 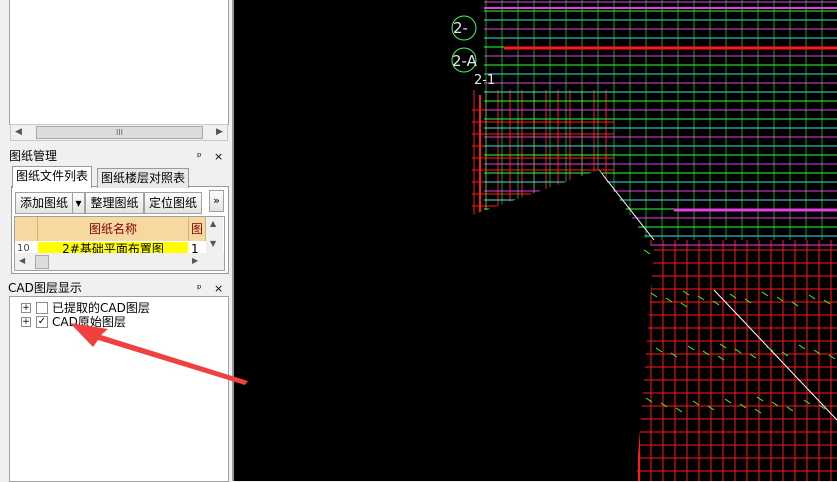 I want to click on axis-label: 2-A, so click(x=464, y=61).